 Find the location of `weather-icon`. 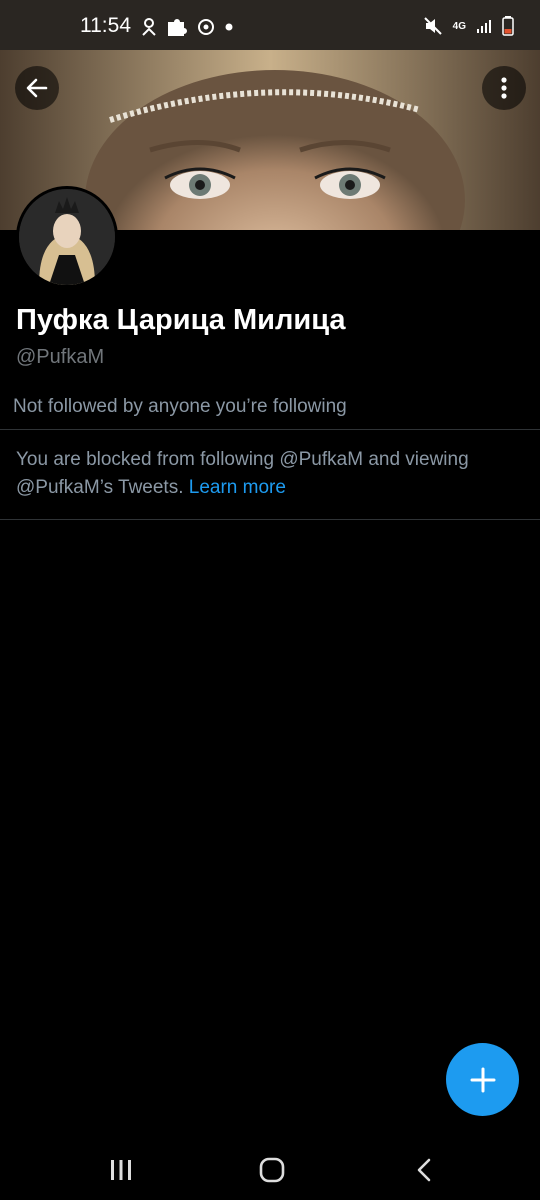

weather-icon is located at coordinates (149, 27).